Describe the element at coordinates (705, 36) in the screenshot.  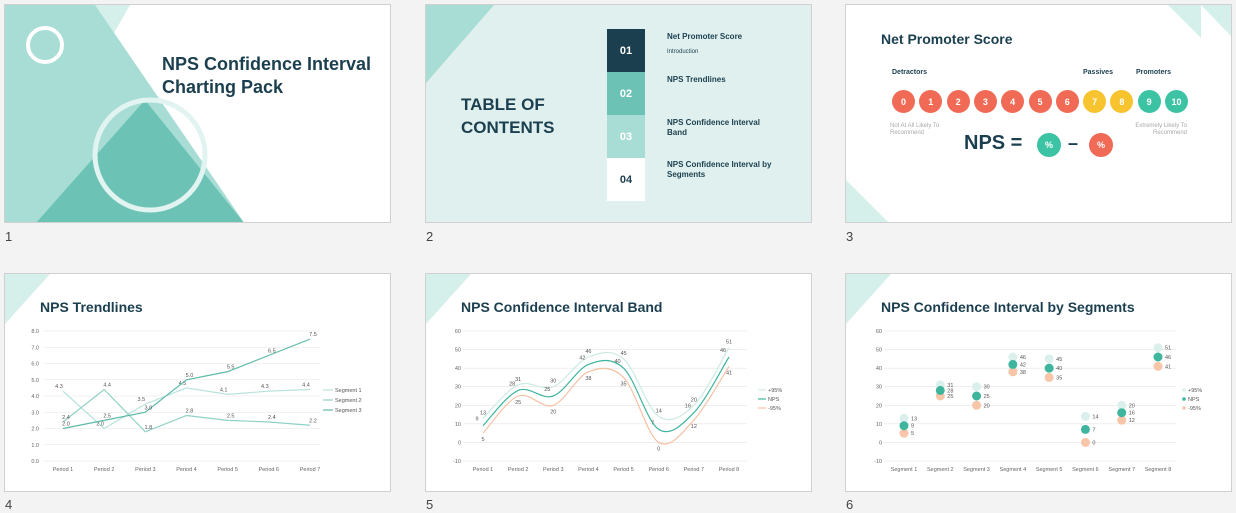
I see `toc-label-1: Net Promoter Score` at that location.